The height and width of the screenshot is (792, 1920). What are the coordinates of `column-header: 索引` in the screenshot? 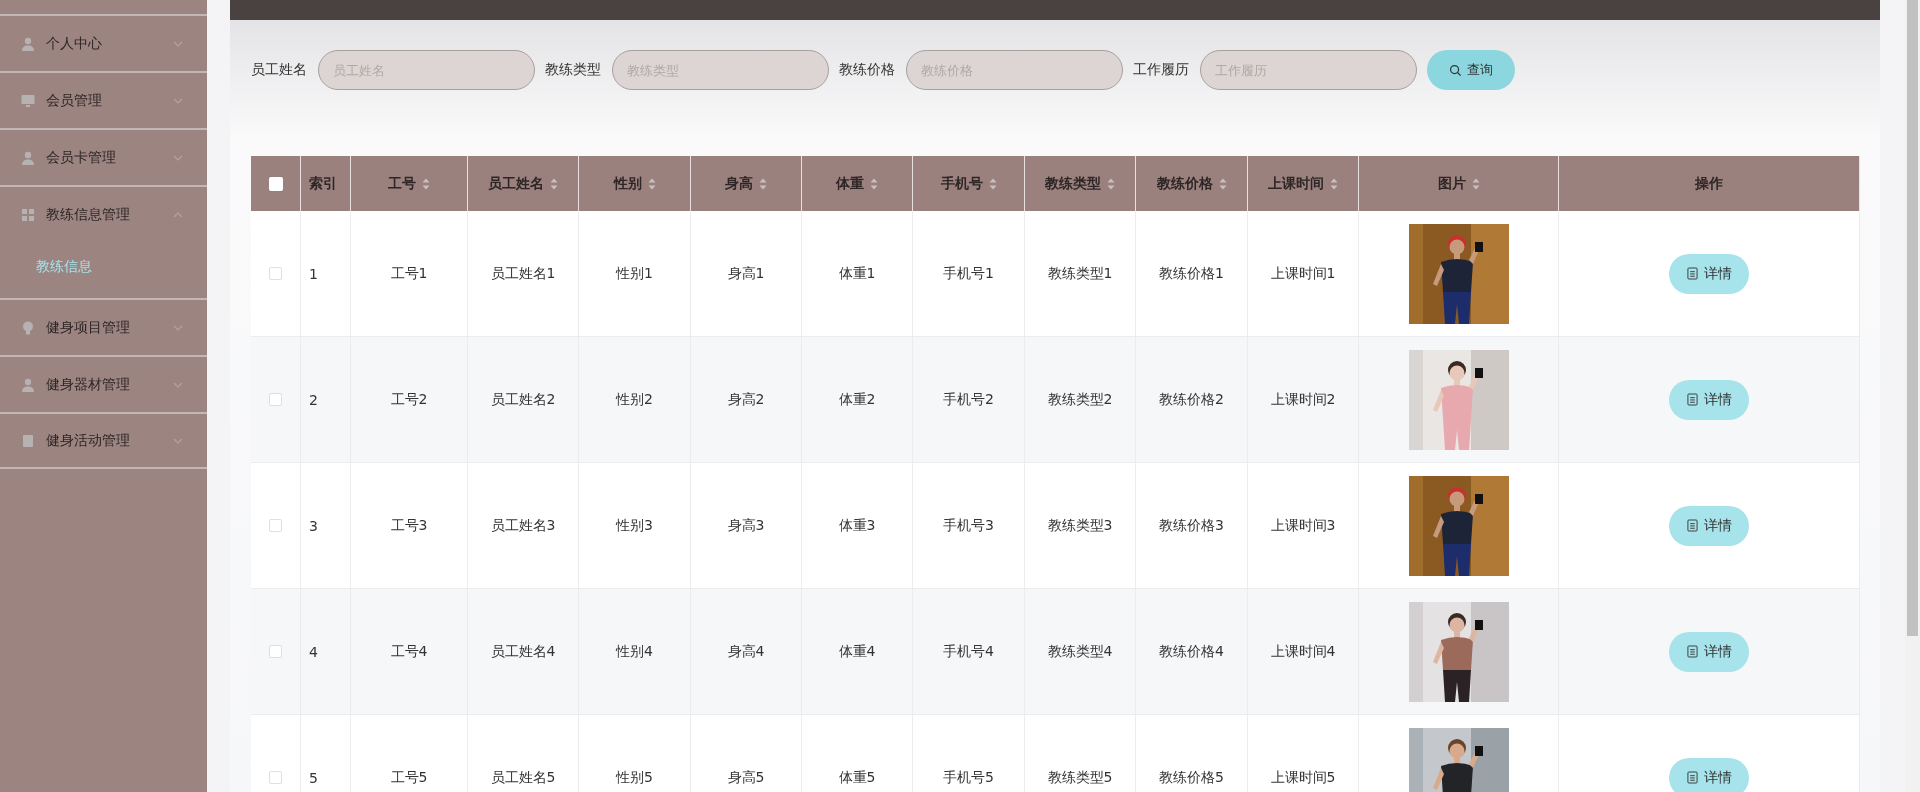 It's located at (323, 183).